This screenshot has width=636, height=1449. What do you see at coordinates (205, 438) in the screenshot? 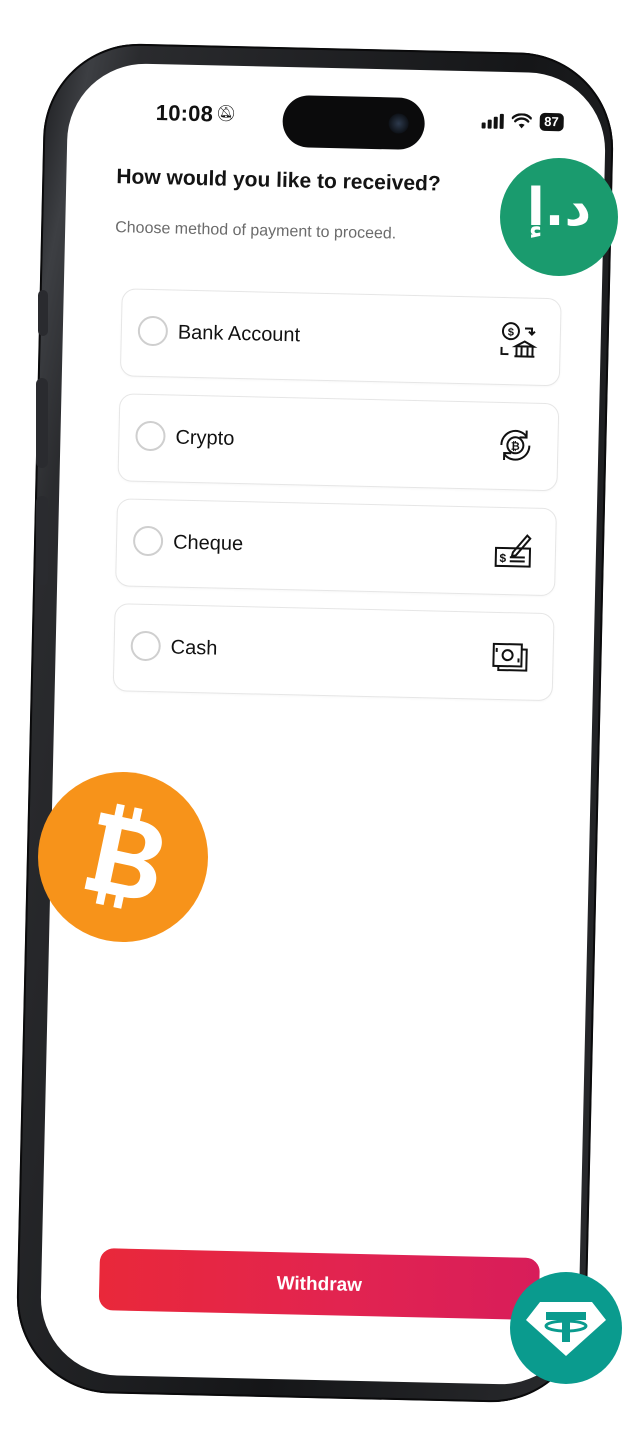
I see `option-label: Crypto` at bounding box center [205, 438].